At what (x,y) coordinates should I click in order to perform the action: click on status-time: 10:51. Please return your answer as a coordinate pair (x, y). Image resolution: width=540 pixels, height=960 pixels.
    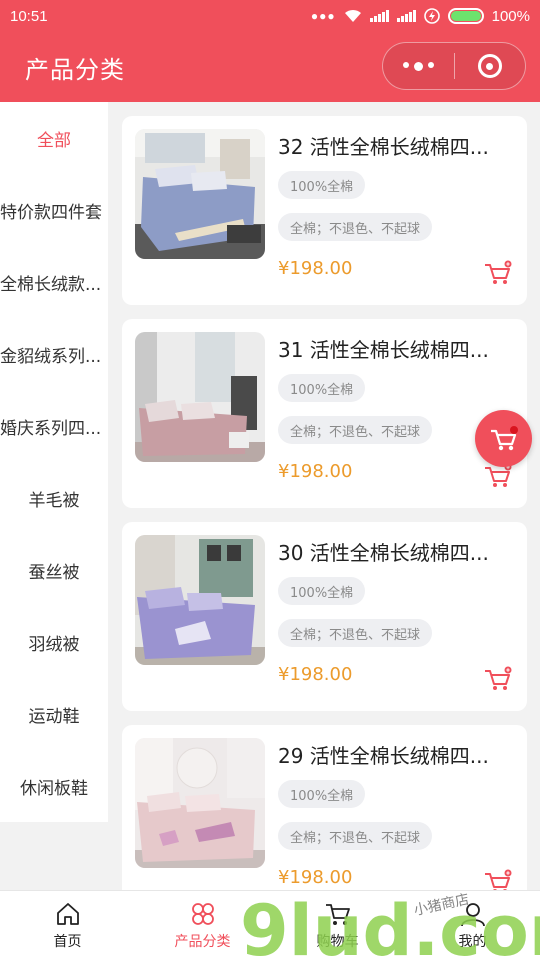
    Looking at the image, I should click on (29, 16).